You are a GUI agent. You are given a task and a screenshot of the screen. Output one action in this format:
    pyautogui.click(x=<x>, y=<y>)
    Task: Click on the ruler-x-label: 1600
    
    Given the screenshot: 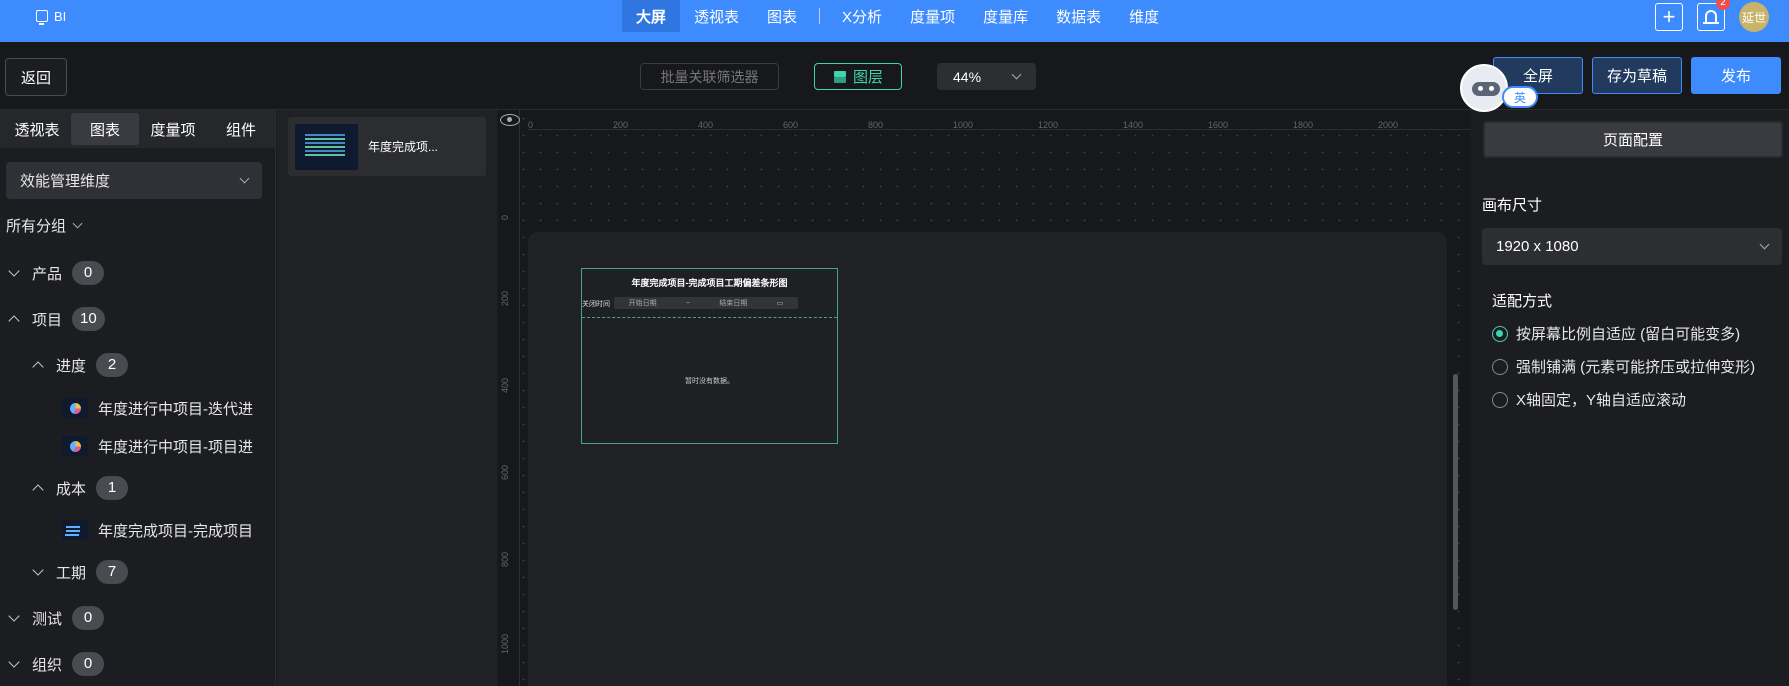 What is the action you would take?
    pyautogui.click(x=1218, y=125)
    